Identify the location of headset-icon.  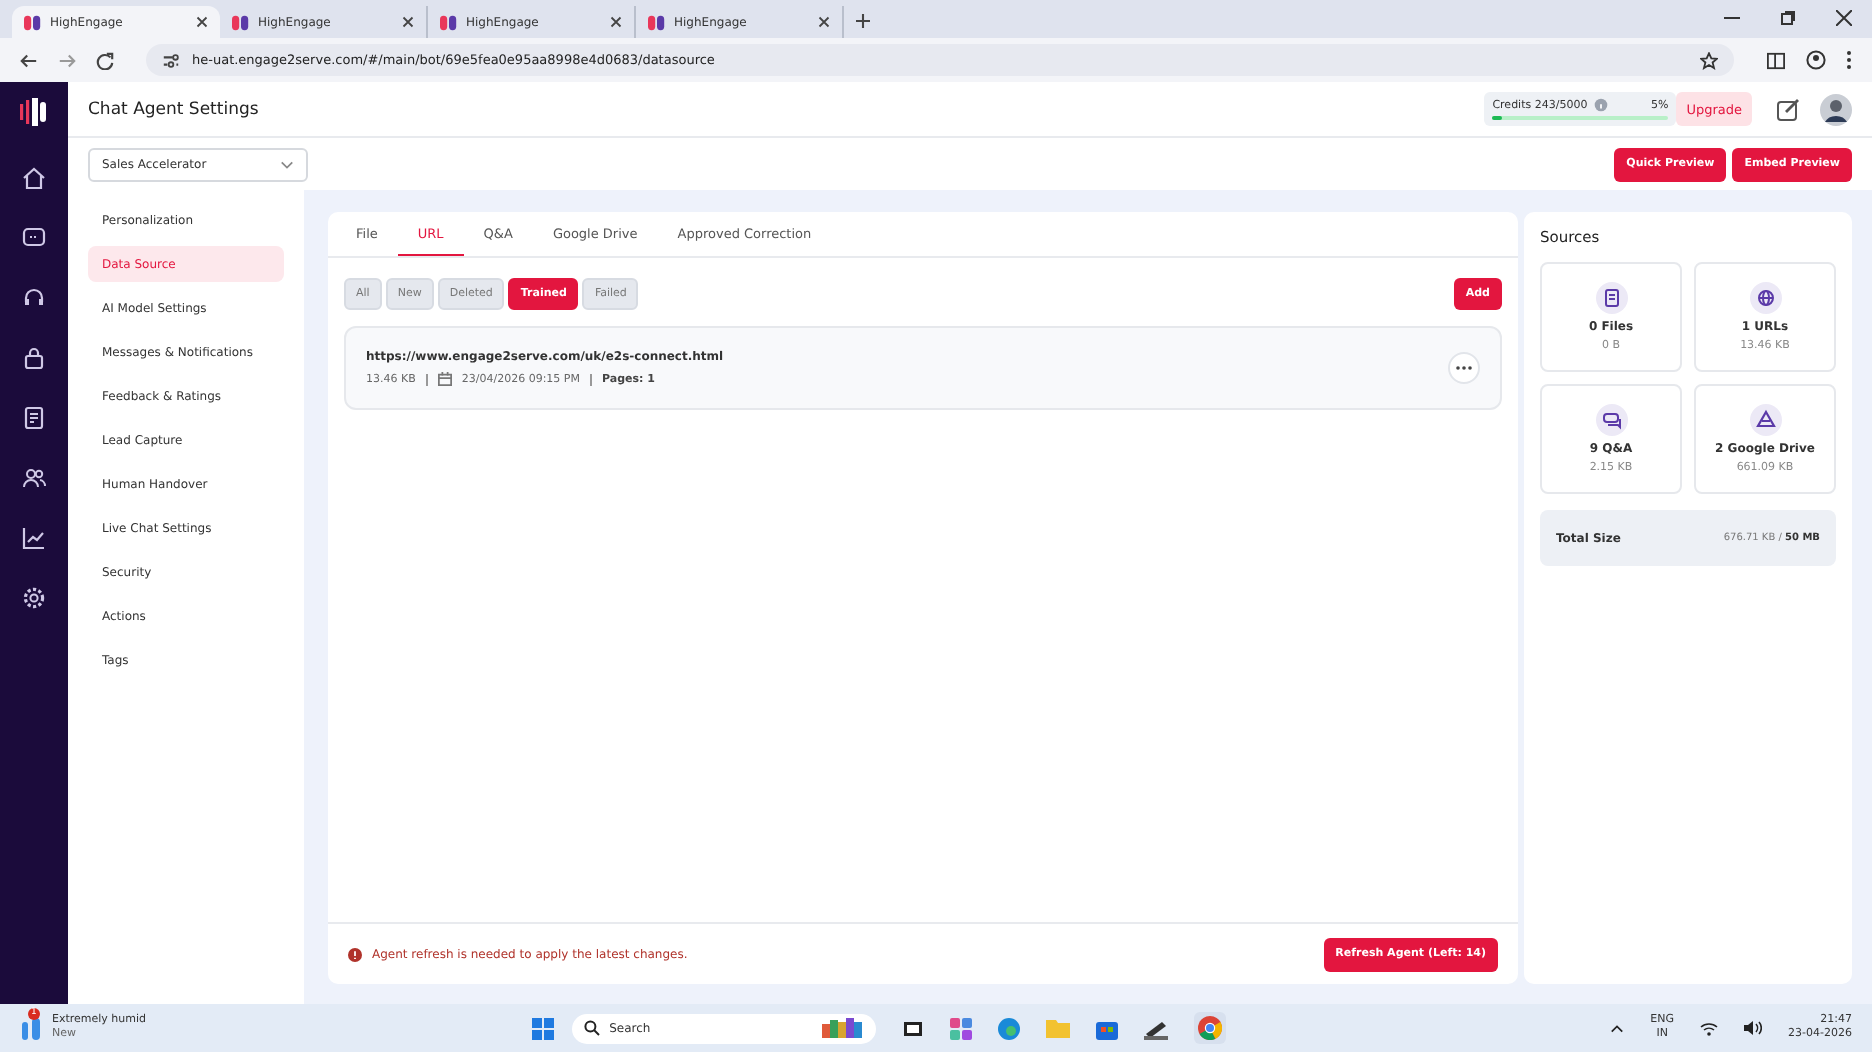
(34, 298).